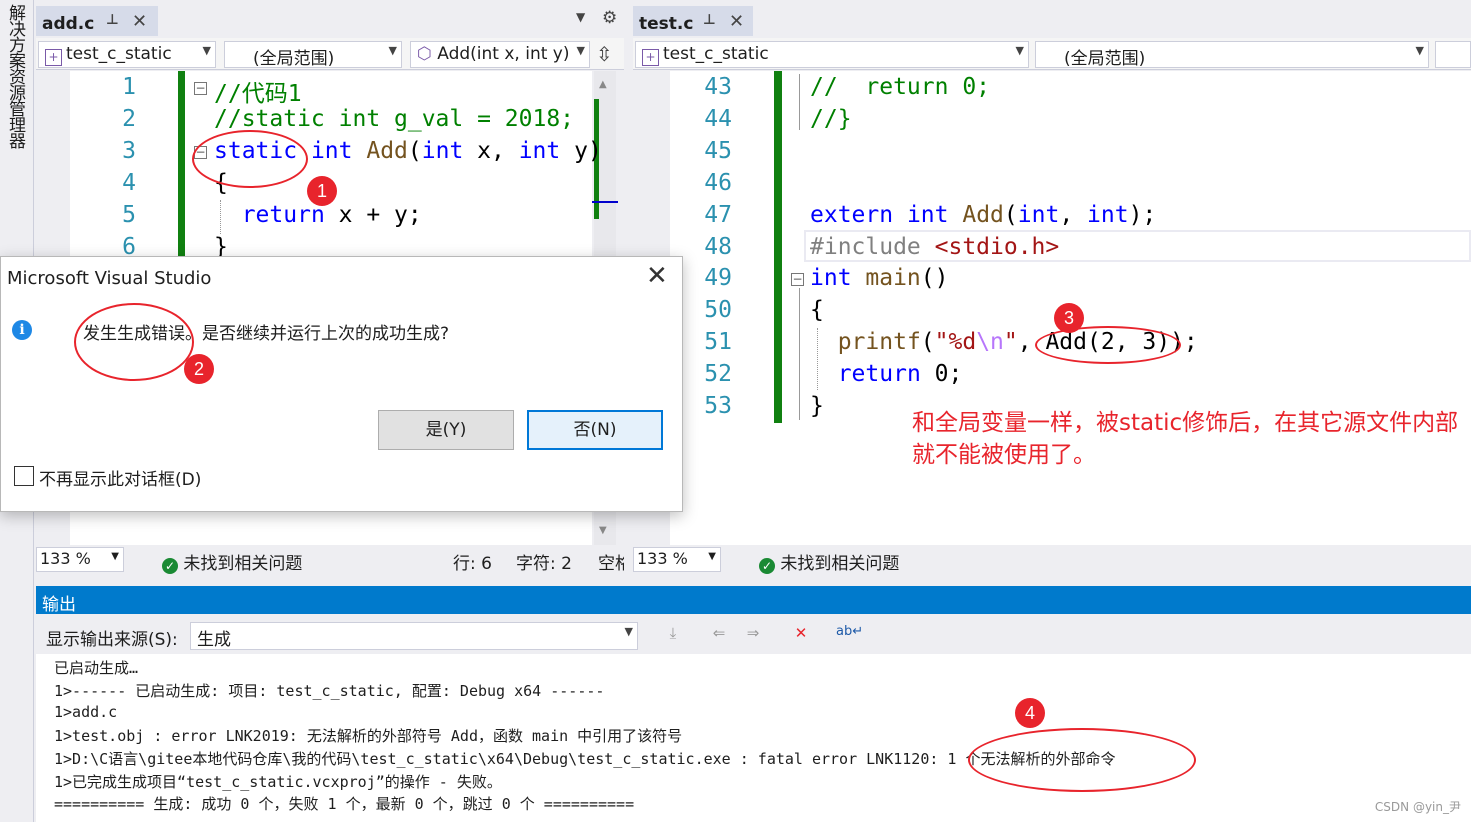 The width and height of the screenshot is (1471, 822). I want to click on scroll-down-icon: ▼, so click(603, 530).